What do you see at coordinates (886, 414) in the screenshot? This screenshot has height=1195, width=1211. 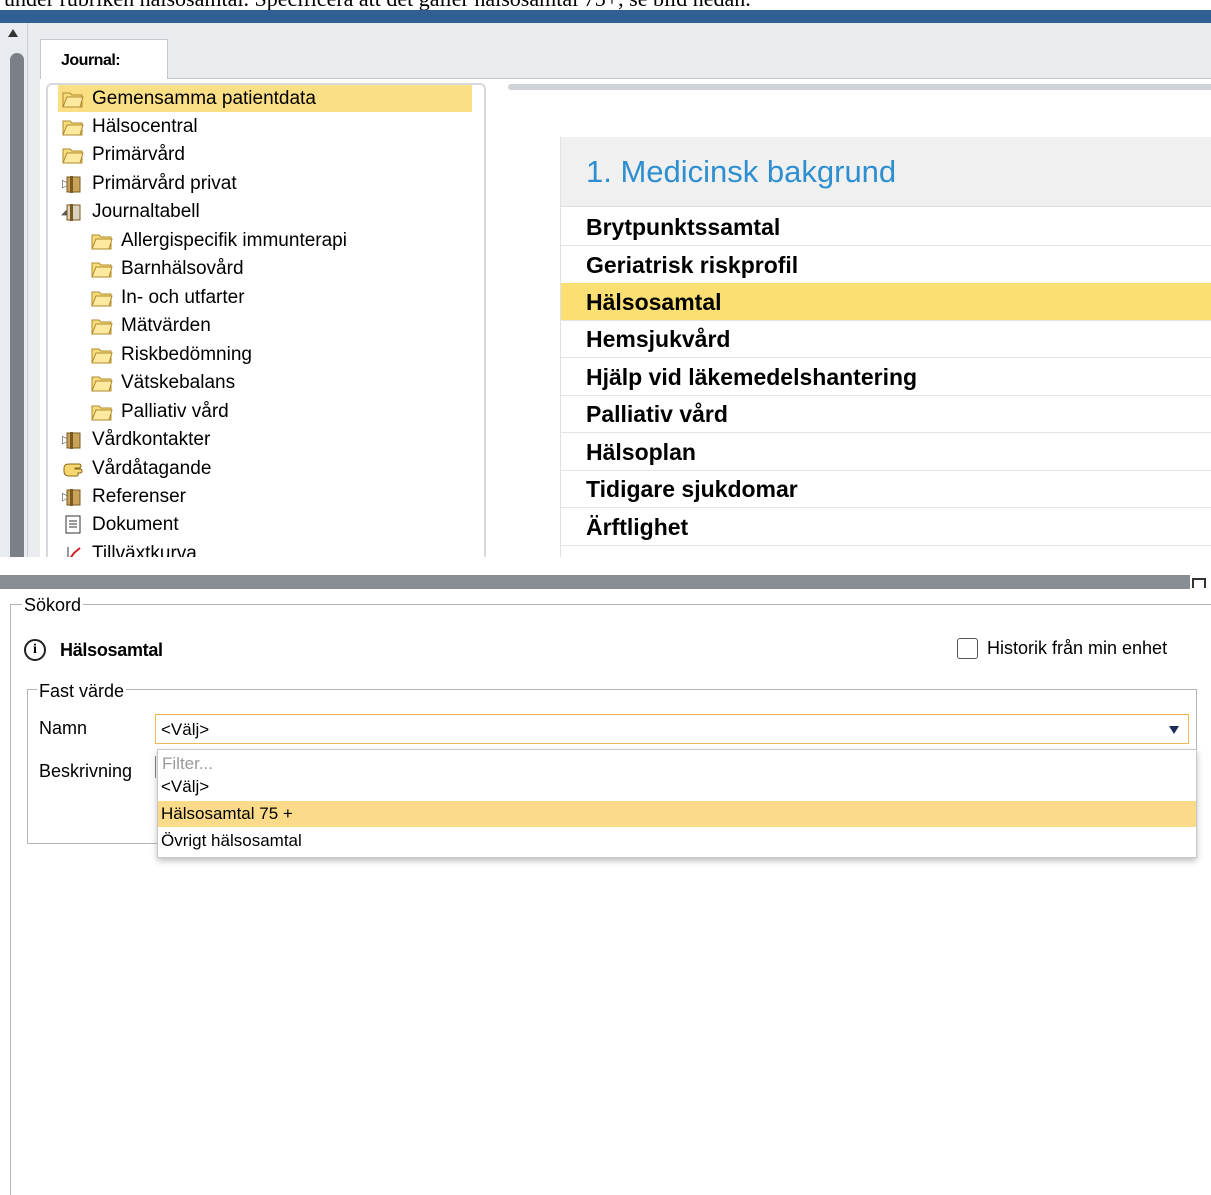 I see `keyword-item: Palliativ vård` at bounding box center [886, 414].